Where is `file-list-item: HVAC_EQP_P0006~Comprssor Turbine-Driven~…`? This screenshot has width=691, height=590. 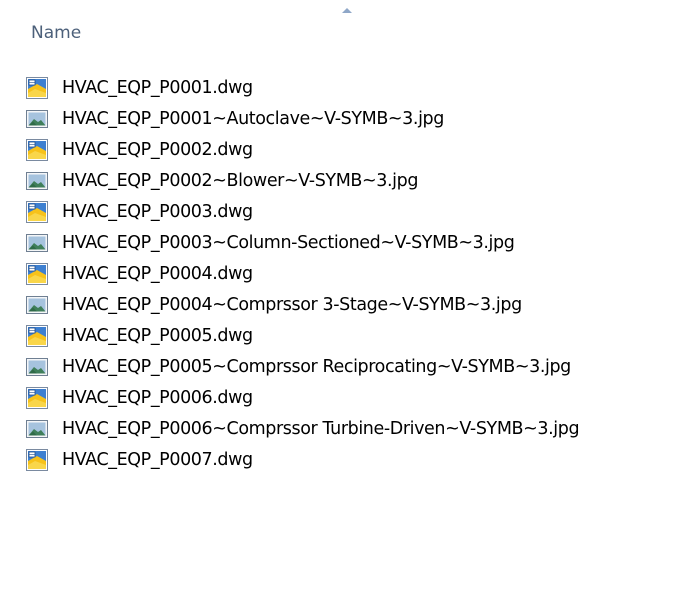 file-list-item: HVAC_EQP_P0006~Comprssor Turbine-Driven~… is located at coordinates (345, 429).